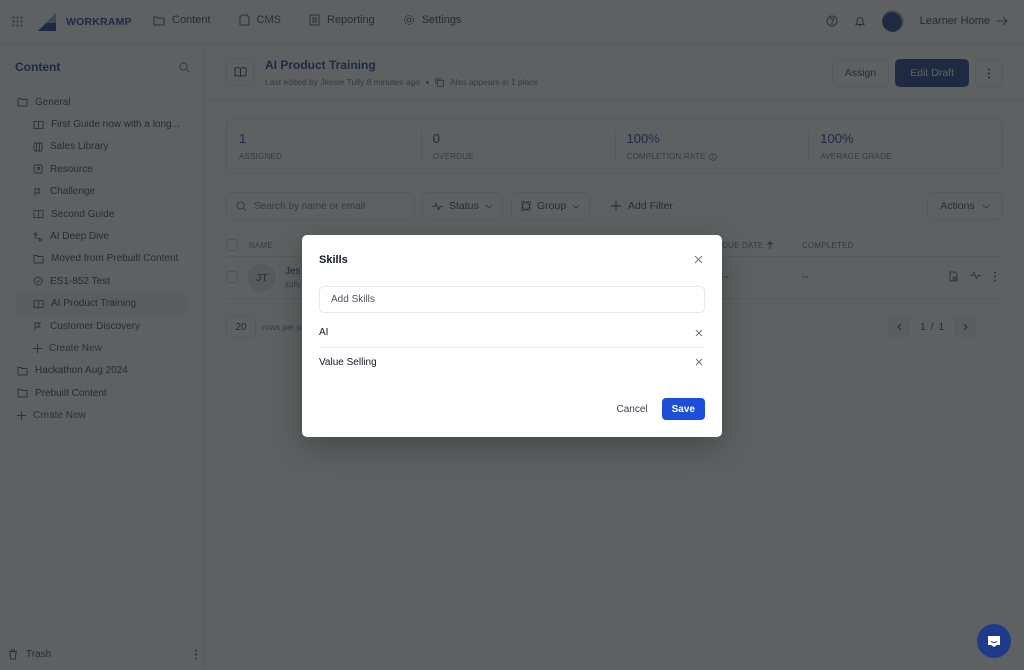  Describe the element at coordinates (324, 332) in the screenshot. I see `skill-label: AI` at that location.